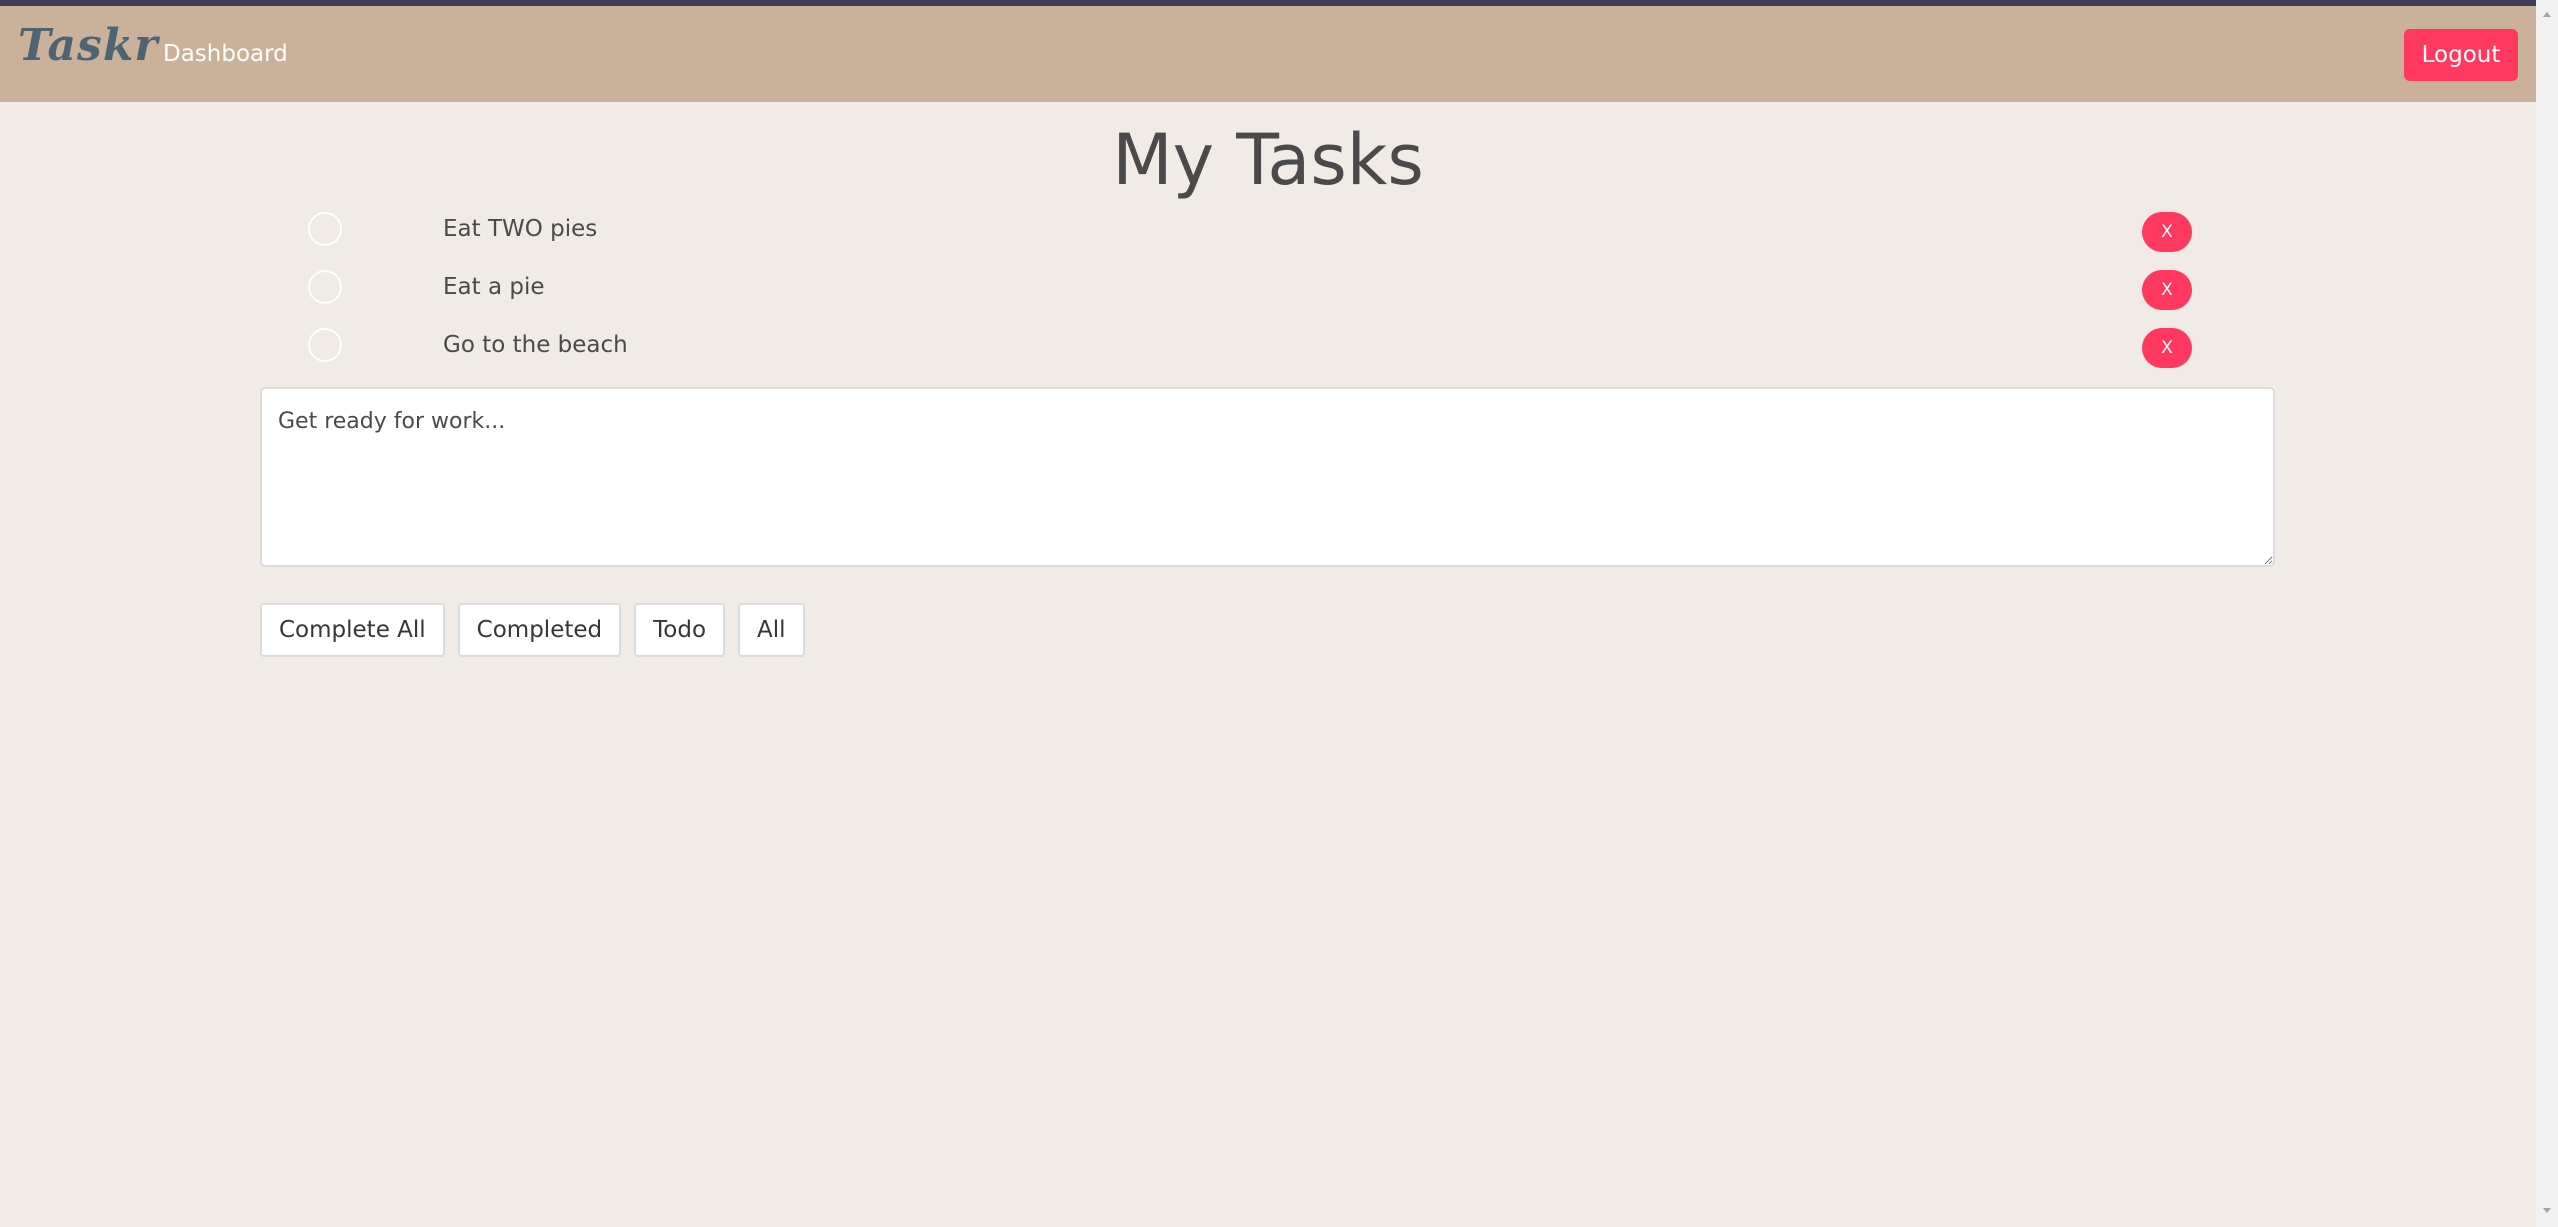  I want to click on task-text: Go to the beach, so click(535, 345).